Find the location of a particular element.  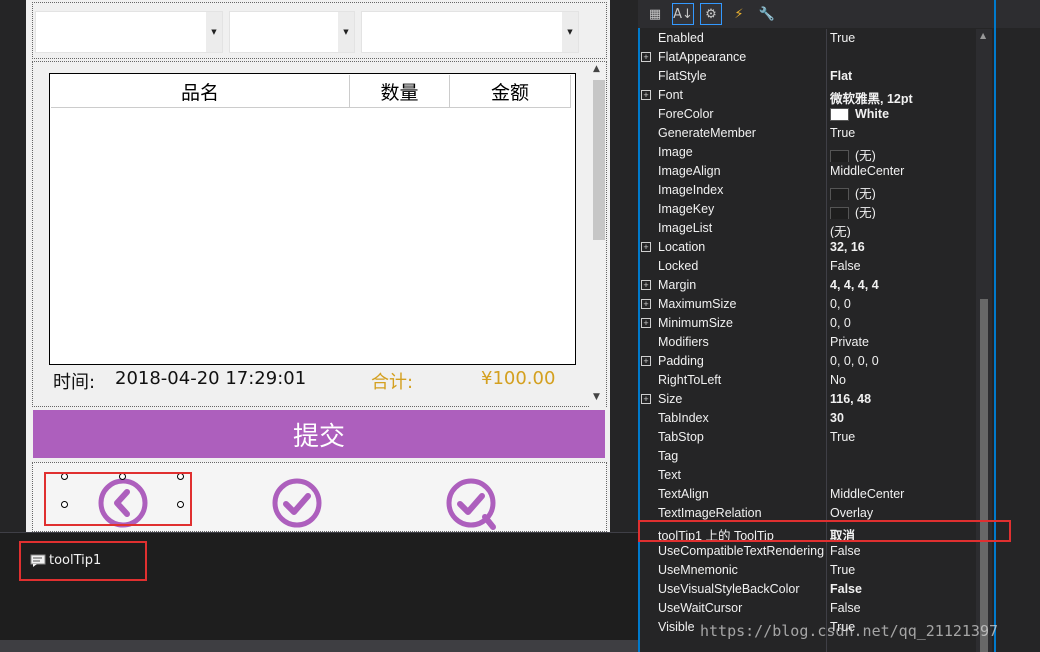

confirm-button is located at coordinates (297, 505).